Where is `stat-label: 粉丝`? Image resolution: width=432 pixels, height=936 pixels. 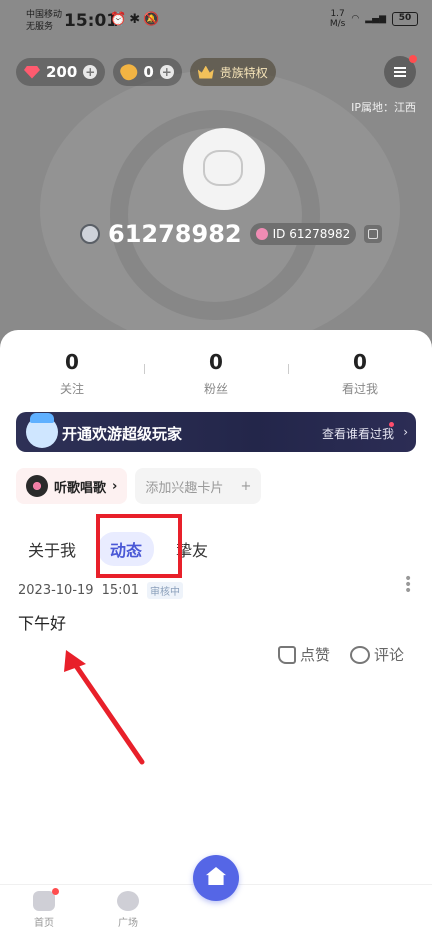 stat-label: 粉丝 is located at coordinates (215, 389).